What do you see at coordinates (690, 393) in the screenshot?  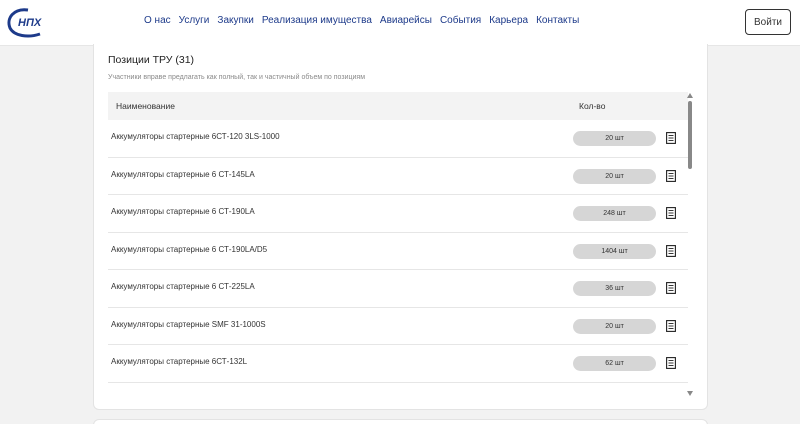 I see `scroll-down-arrow-icon` at bounding box center [690, 393].